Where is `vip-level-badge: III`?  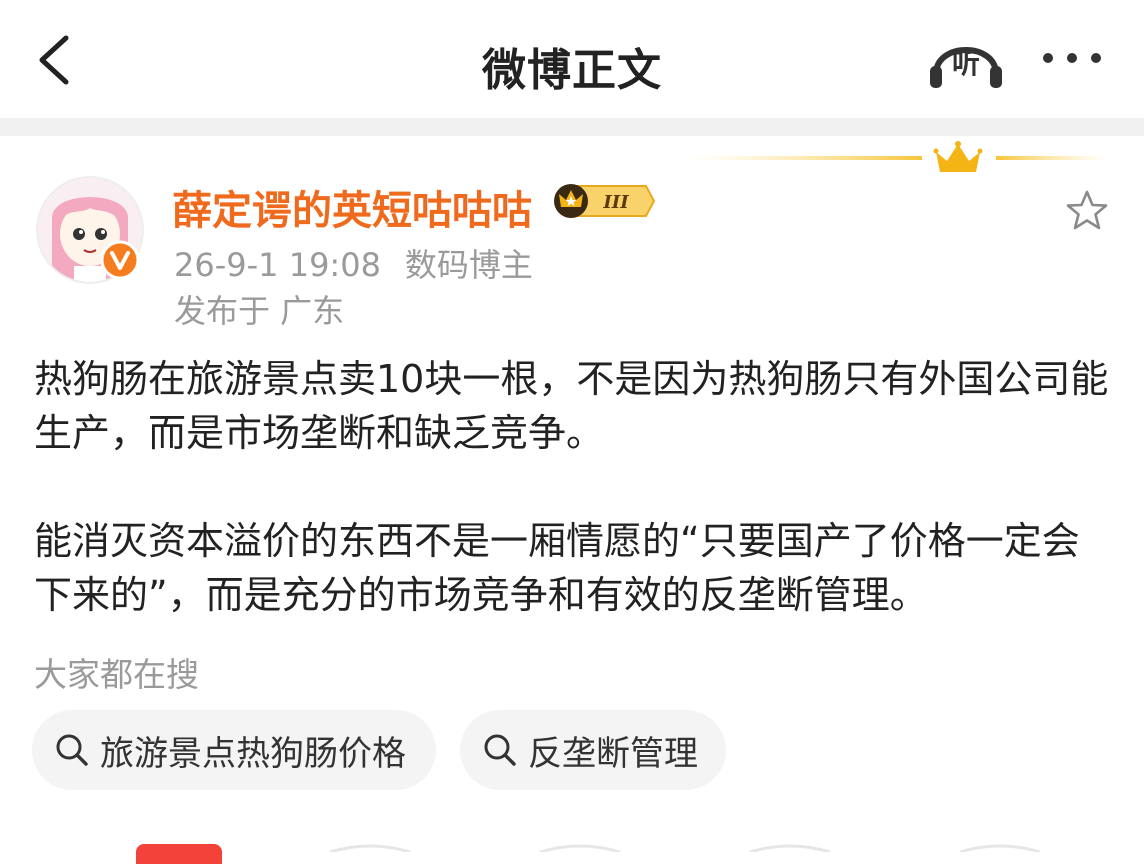 vip-level-badge: III is located at coordinates (603, 201).